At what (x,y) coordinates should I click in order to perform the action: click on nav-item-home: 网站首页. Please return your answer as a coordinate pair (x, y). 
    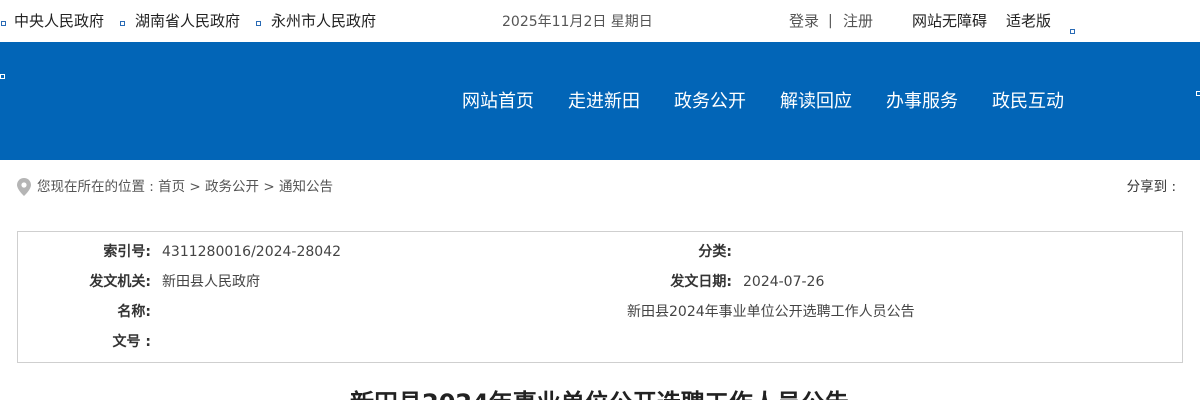
    Looking at the image, I should click on (498, 102).